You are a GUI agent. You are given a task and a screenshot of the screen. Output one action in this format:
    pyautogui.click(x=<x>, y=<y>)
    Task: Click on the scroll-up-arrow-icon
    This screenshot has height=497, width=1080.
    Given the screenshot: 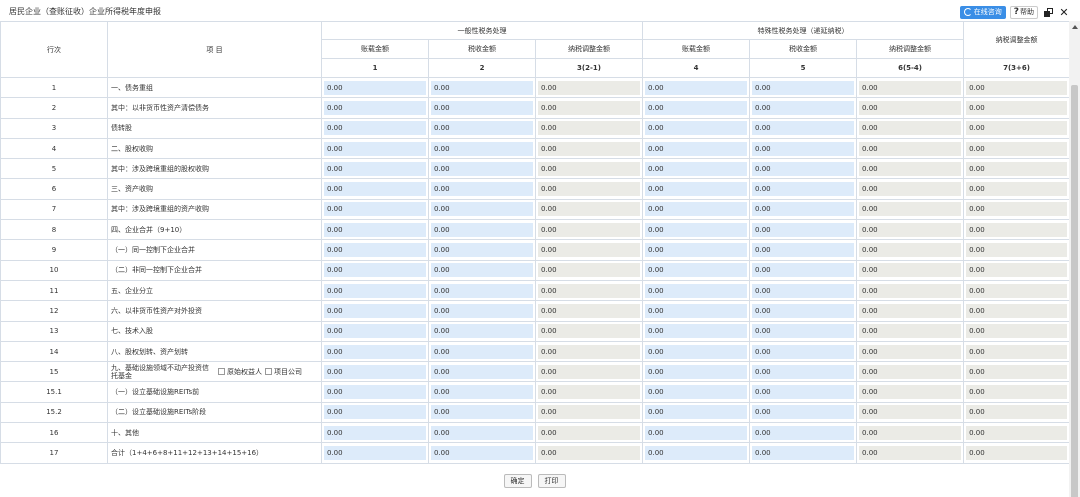 What is the action you would take?
    pyautogui.click(x=1075, y=27)
    